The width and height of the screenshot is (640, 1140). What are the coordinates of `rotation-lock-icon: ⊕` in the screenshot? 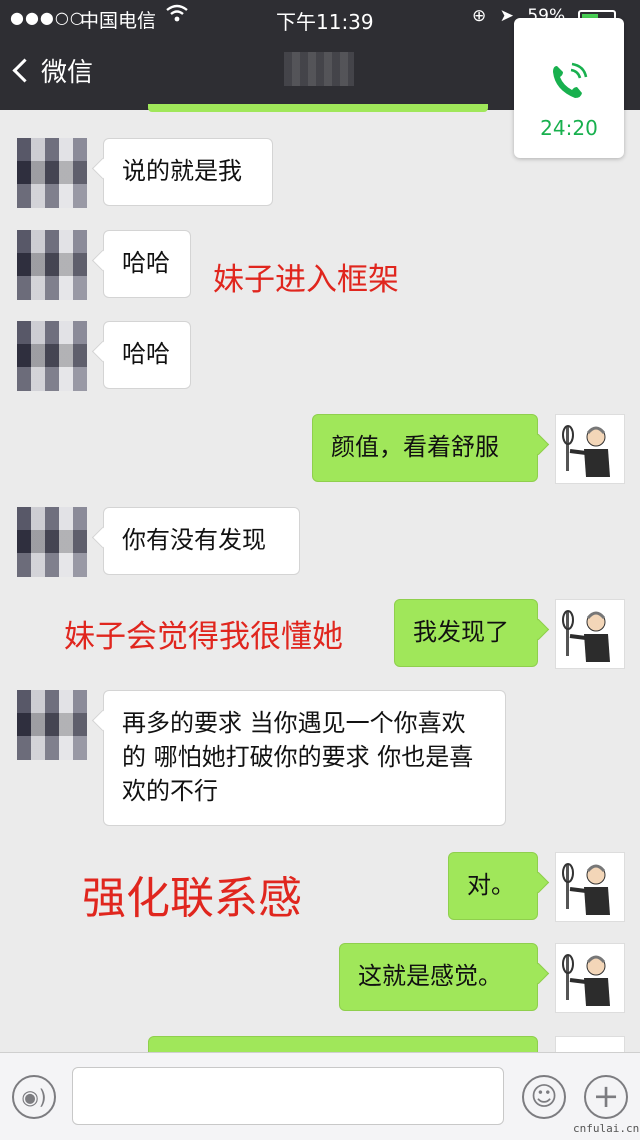 It's located at (479, 16).